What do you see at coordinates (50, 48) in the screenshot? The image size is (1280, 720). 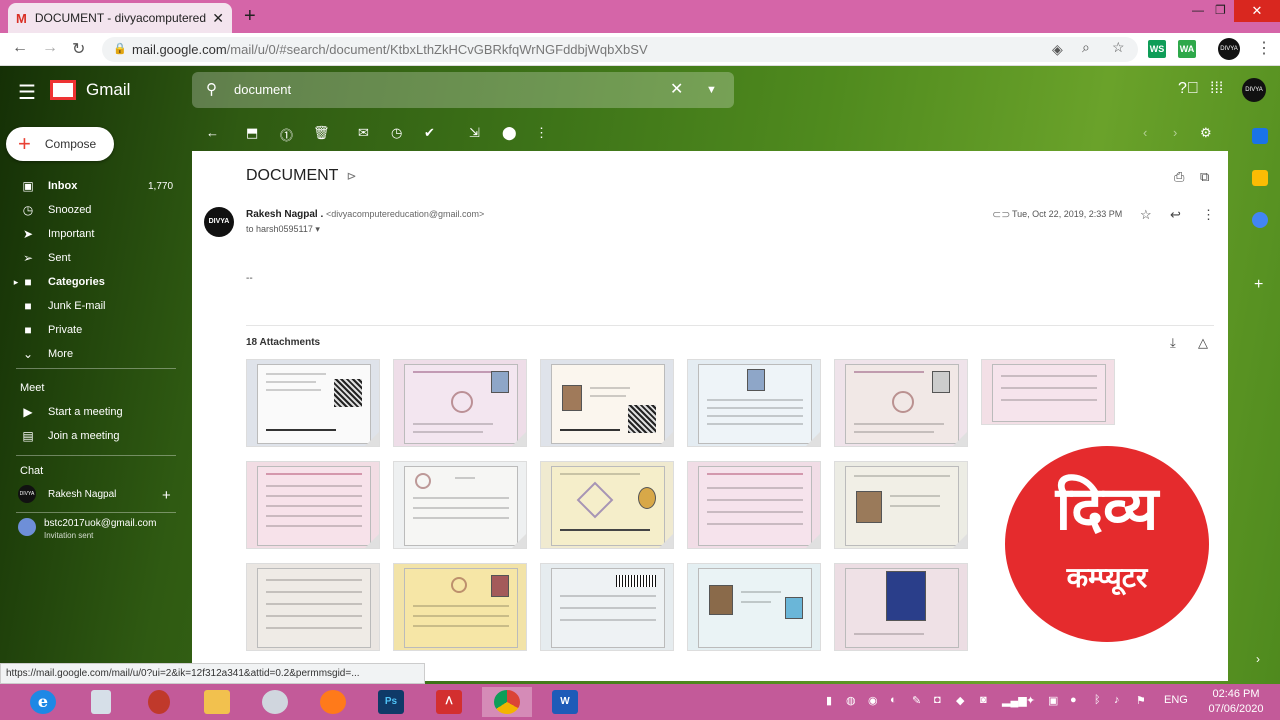 I see `forward-icon: →` at bounding box center [50, 48].